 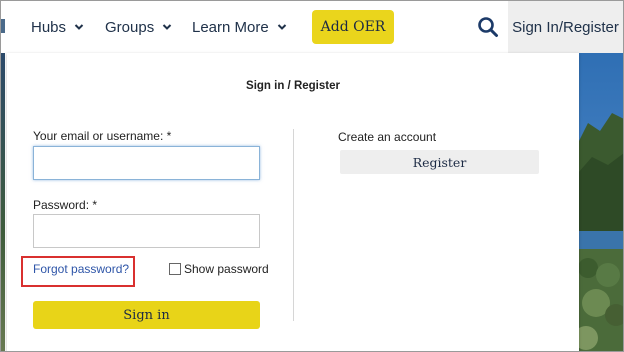 I want to click on background-photo-edge, so click(x=3, y=202).